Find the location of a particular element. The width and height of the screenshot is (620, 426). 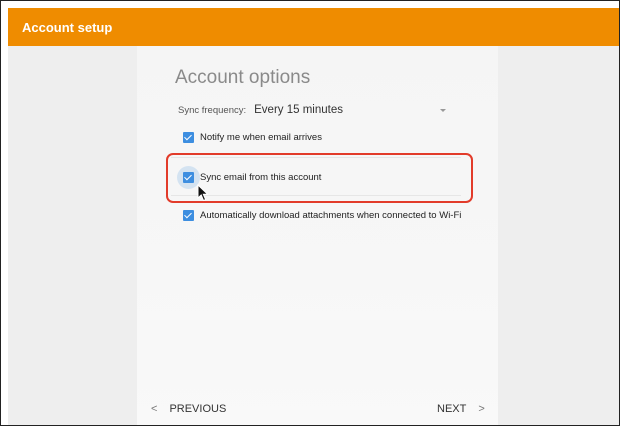

app-bar: Account setup is located at coordinates (313, 27).